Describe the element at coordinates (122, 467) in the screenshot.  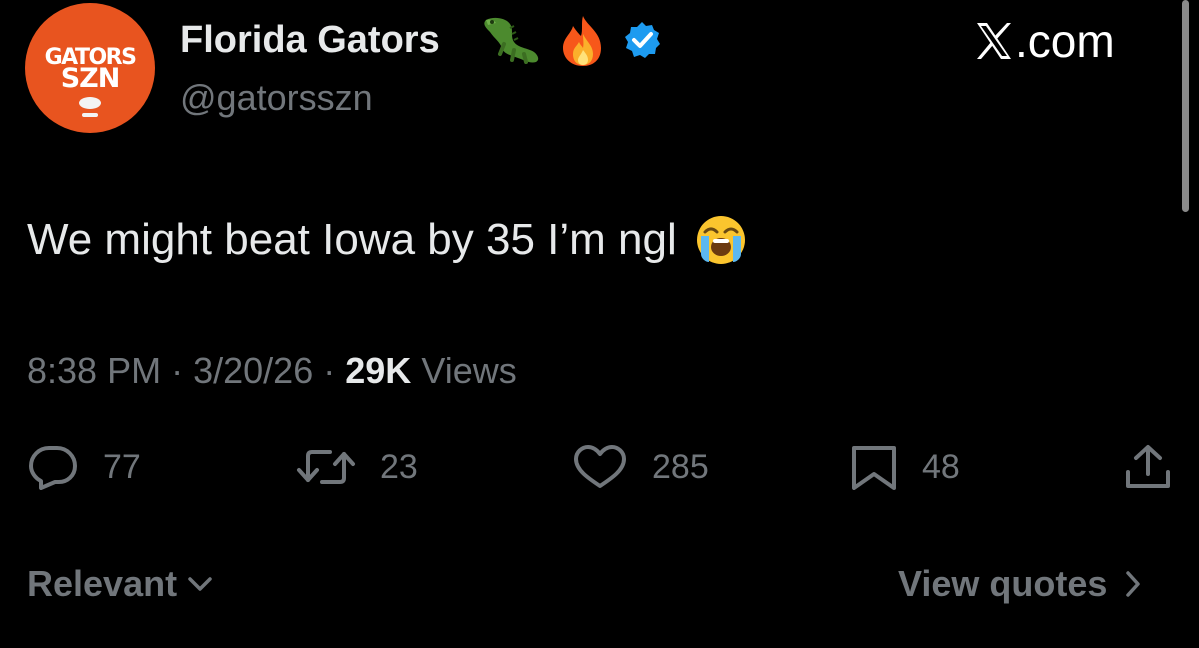
I see `reply-count: 77` at that location.